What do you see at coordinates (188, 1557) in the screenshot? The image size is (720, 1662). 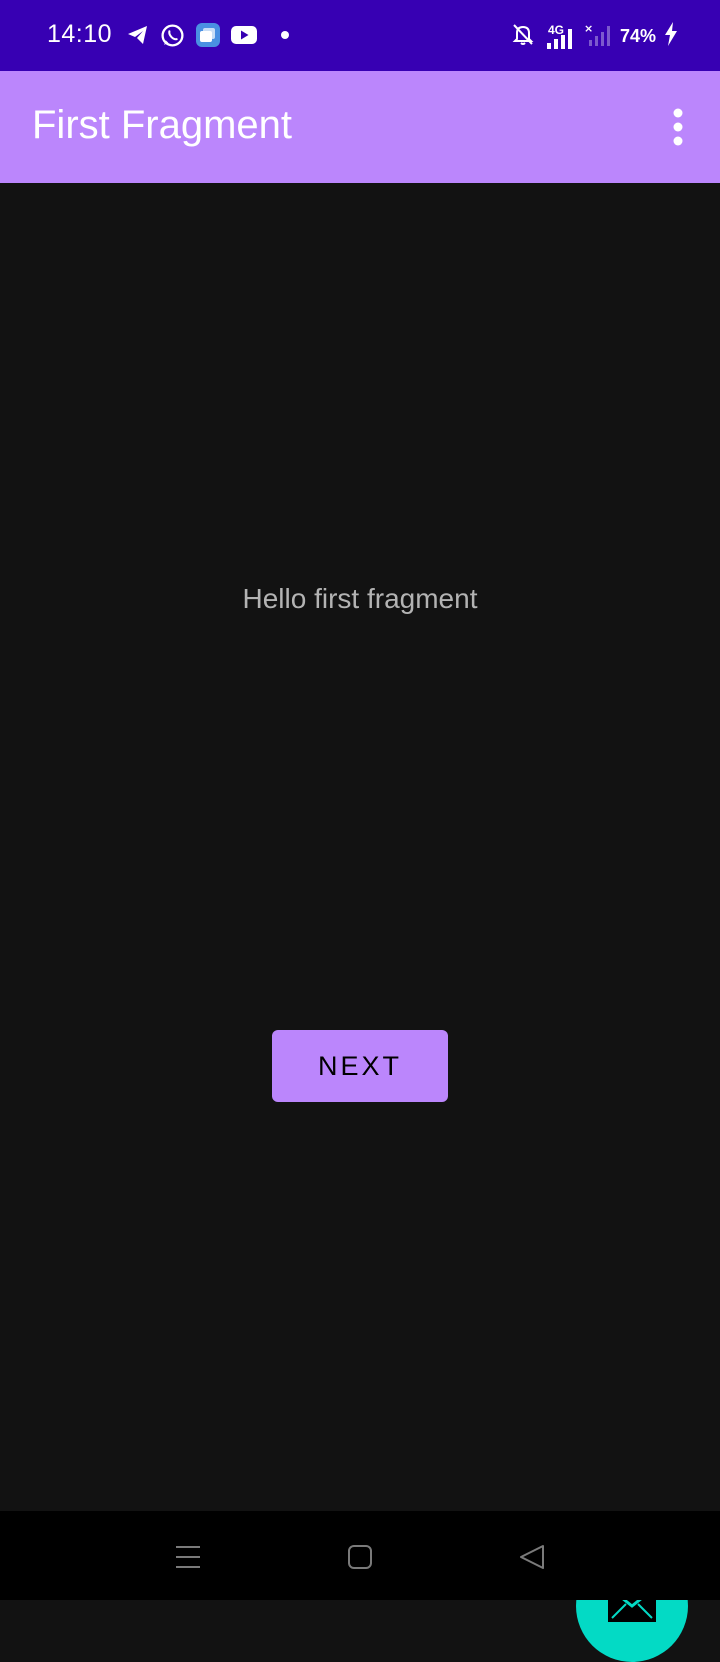 I see `menu-icon` at bounding box center [188, 1557].